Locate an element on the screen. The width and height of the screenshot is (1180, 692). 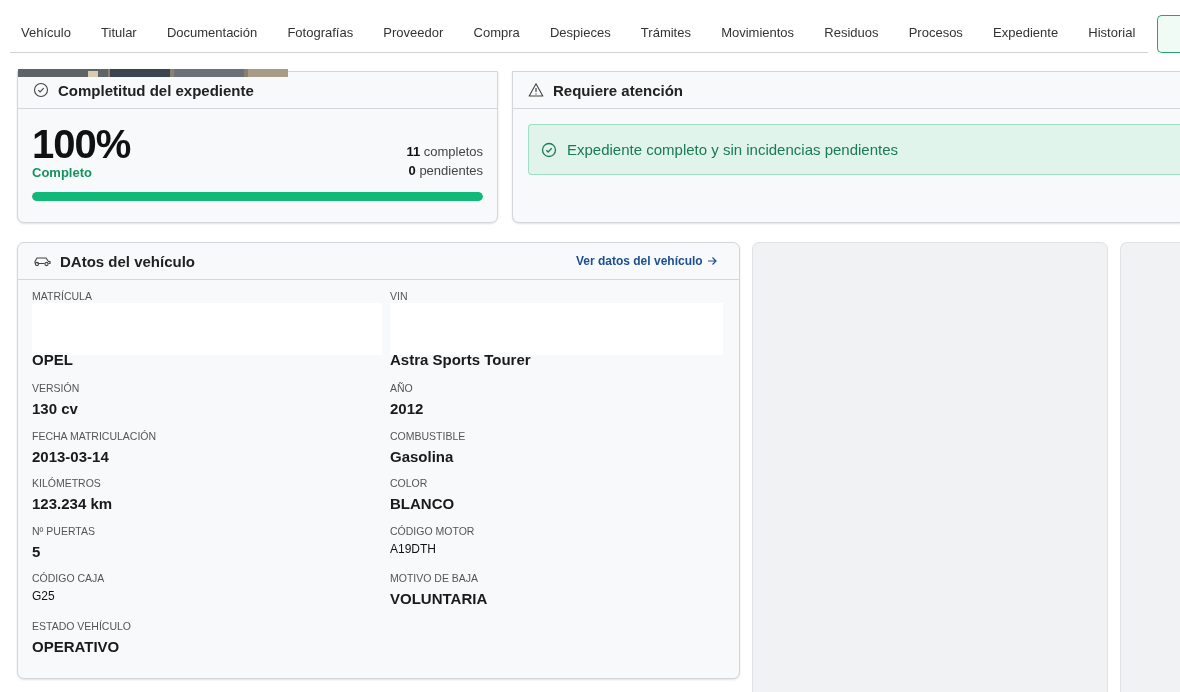
action-button is located at coordinates (1168, 34).